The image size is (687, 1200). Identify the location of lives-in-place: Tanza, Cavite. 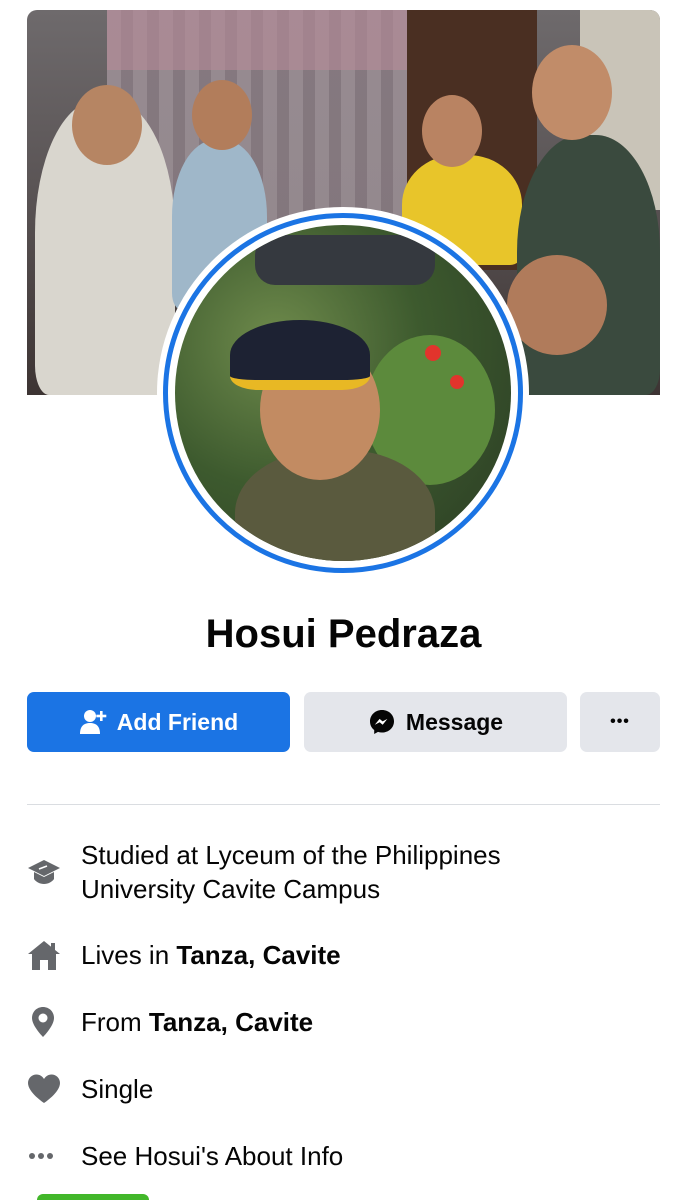
(258, 955).